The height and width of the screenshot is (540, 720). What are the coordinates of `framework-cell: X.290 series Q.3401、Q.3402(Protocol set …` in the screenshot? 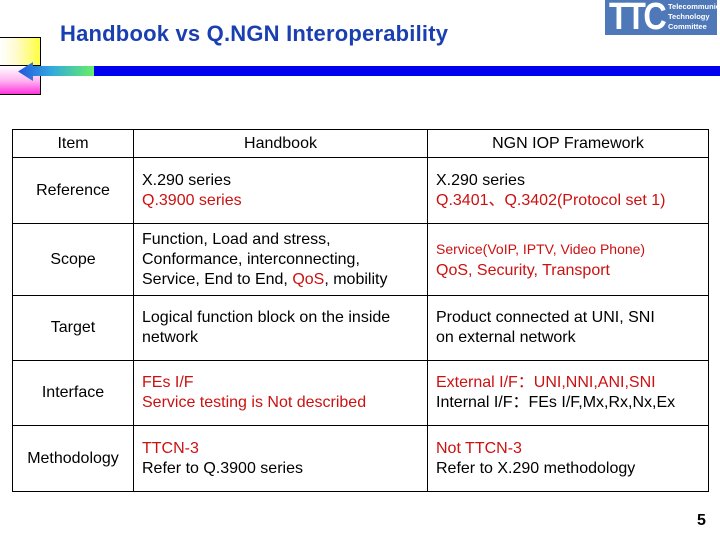 It's located at (568, 190).